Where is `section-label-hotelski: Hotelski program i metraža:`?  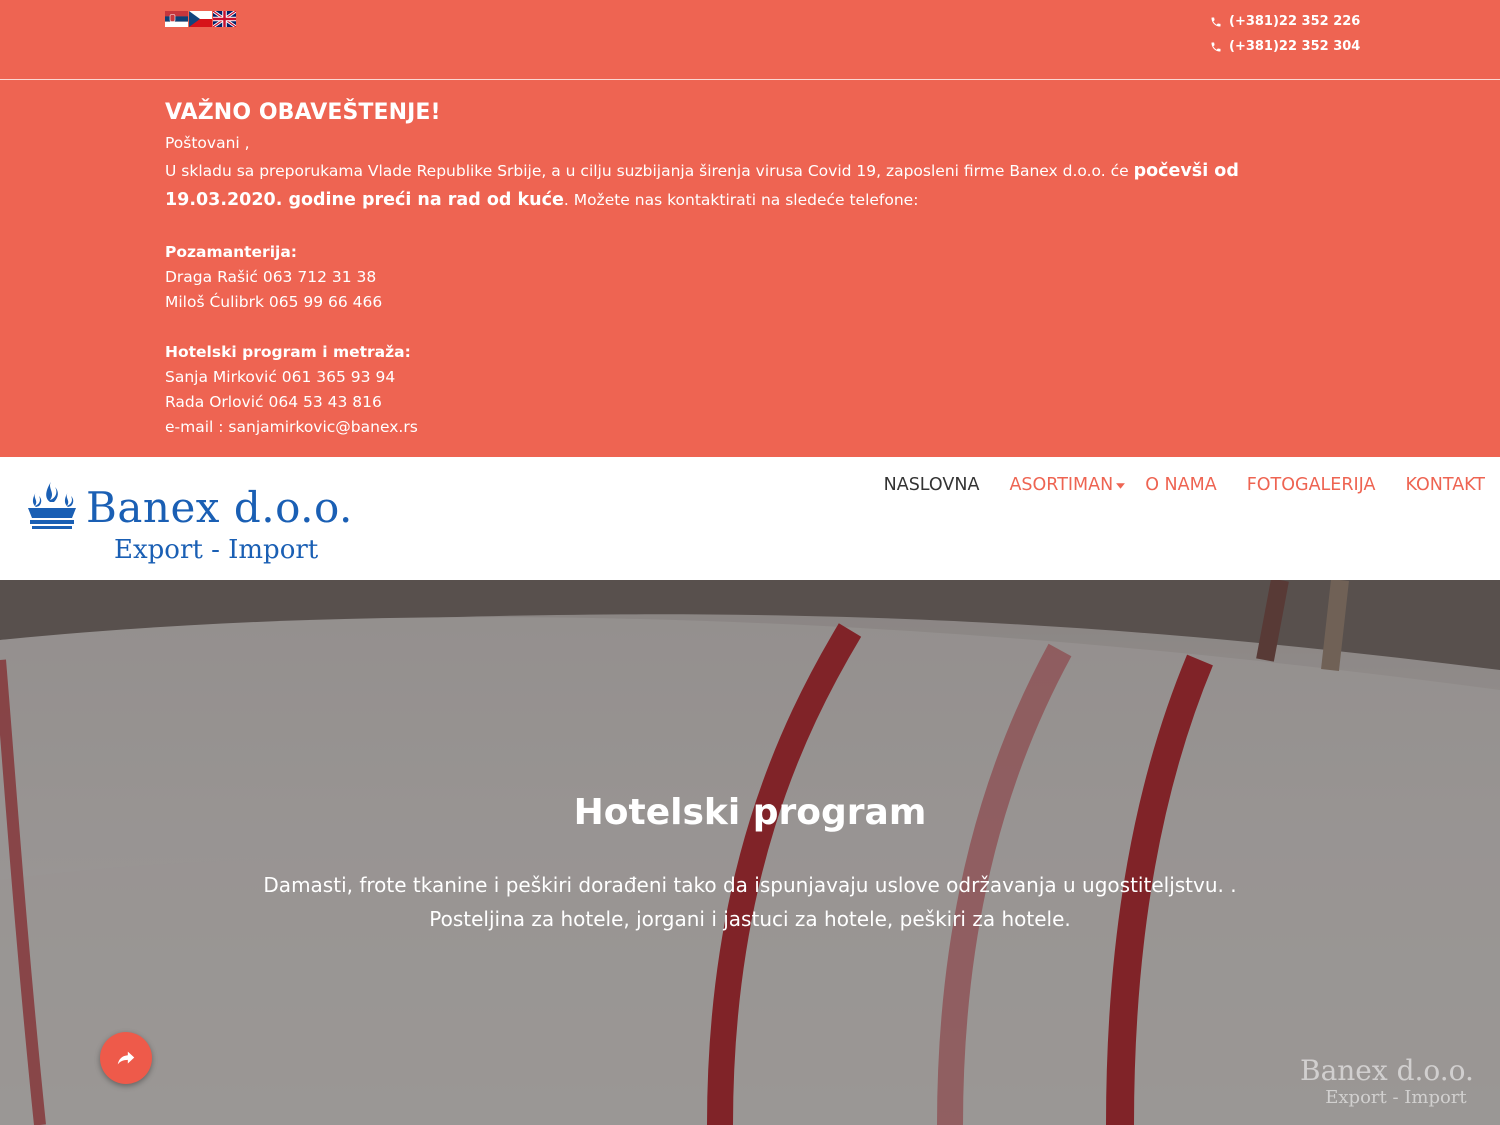 section-label-hotelski: Hotelski program i metraža: is located at coordinates (288, 352).